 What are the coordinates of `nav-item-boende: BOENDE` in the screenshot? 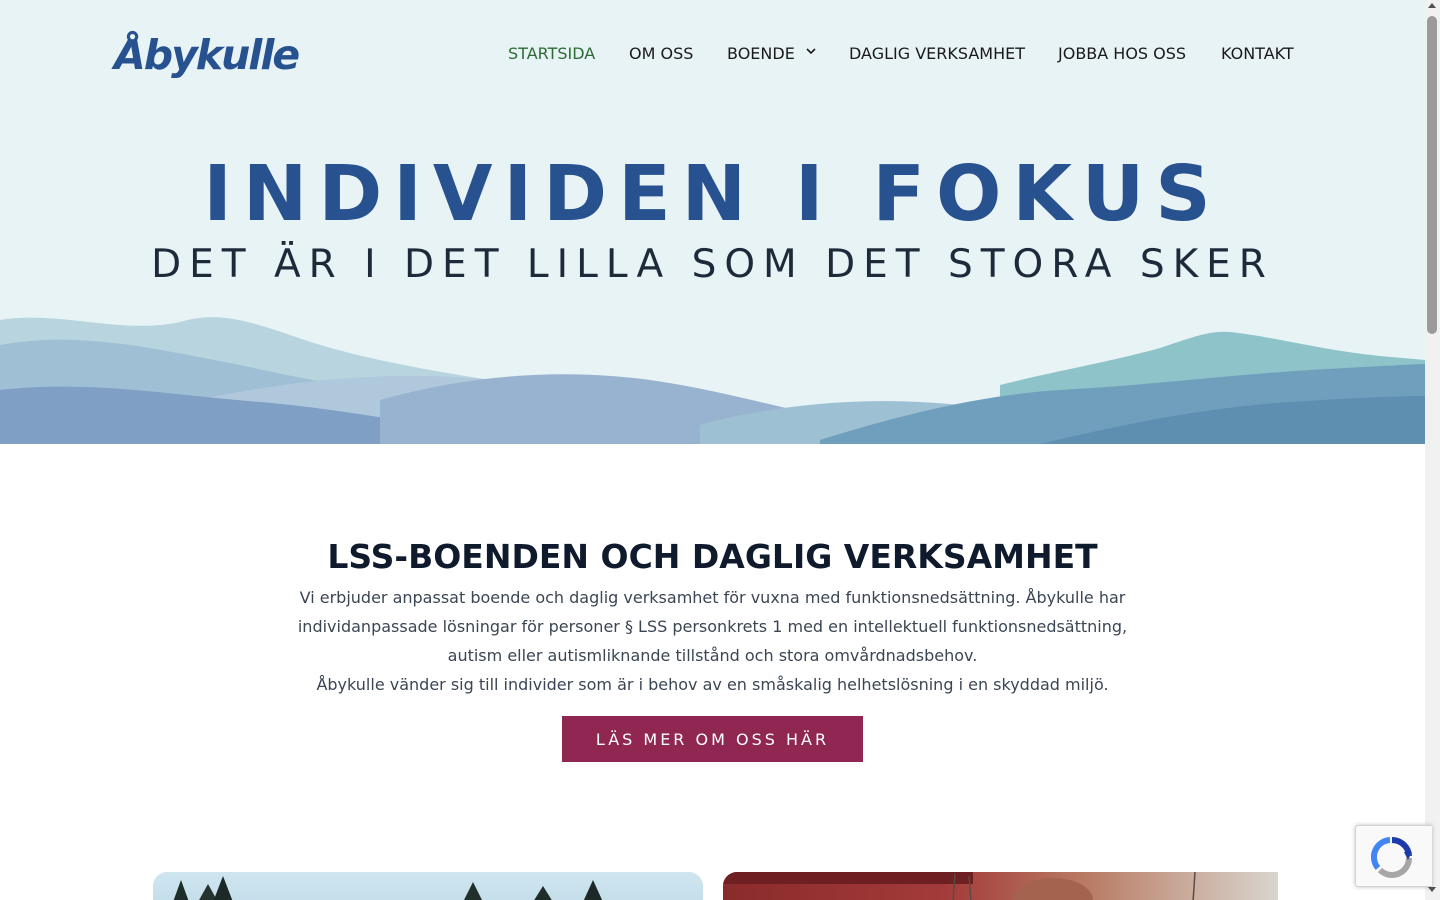 It's located at (773, 54).